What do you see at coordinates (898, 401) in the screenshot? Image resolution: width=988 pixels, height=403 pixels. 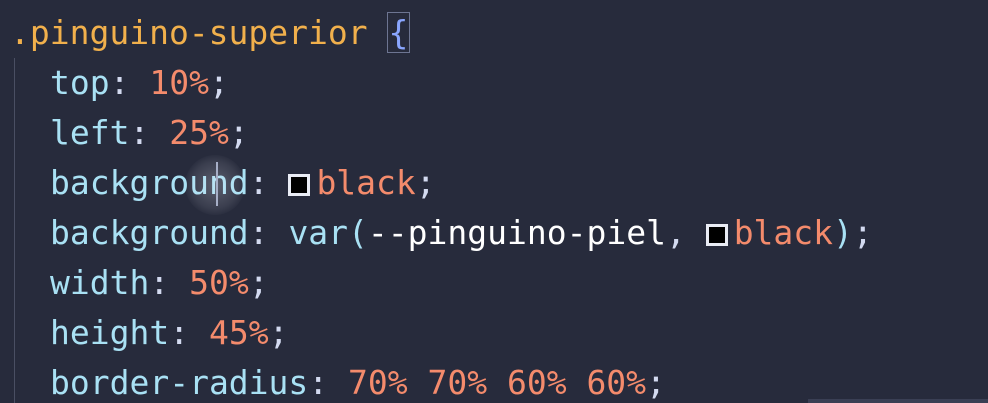 I see `scrollbar-track` at bounding box center [898, 401].